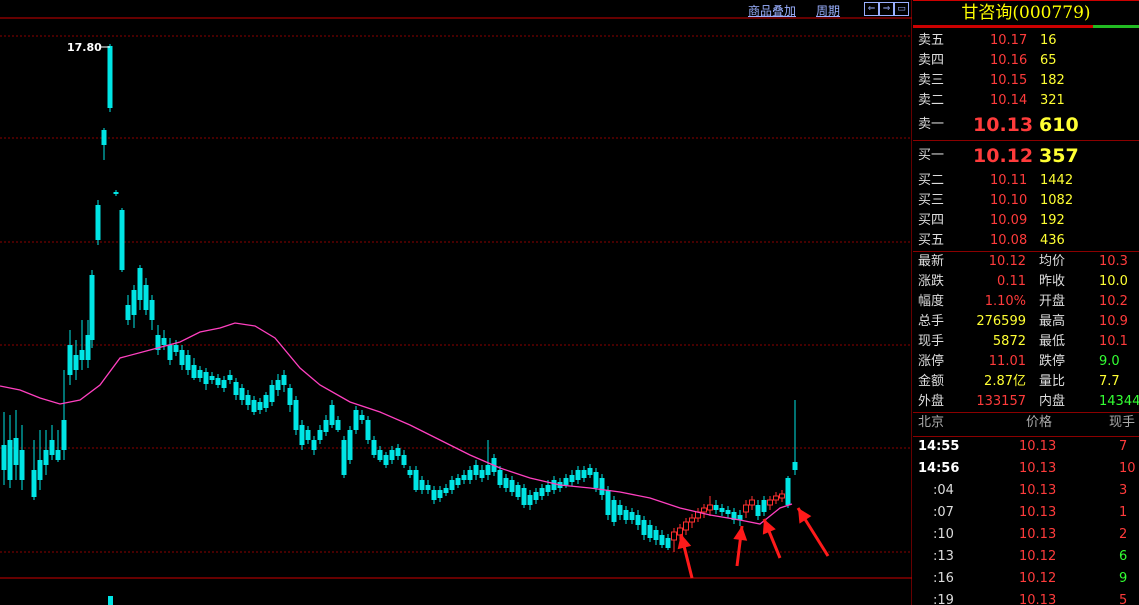  What do you see at coordinates (1009, 60) in the screenshot?
I see `ask-price: 10.16` at bounding box center [1009, 60].